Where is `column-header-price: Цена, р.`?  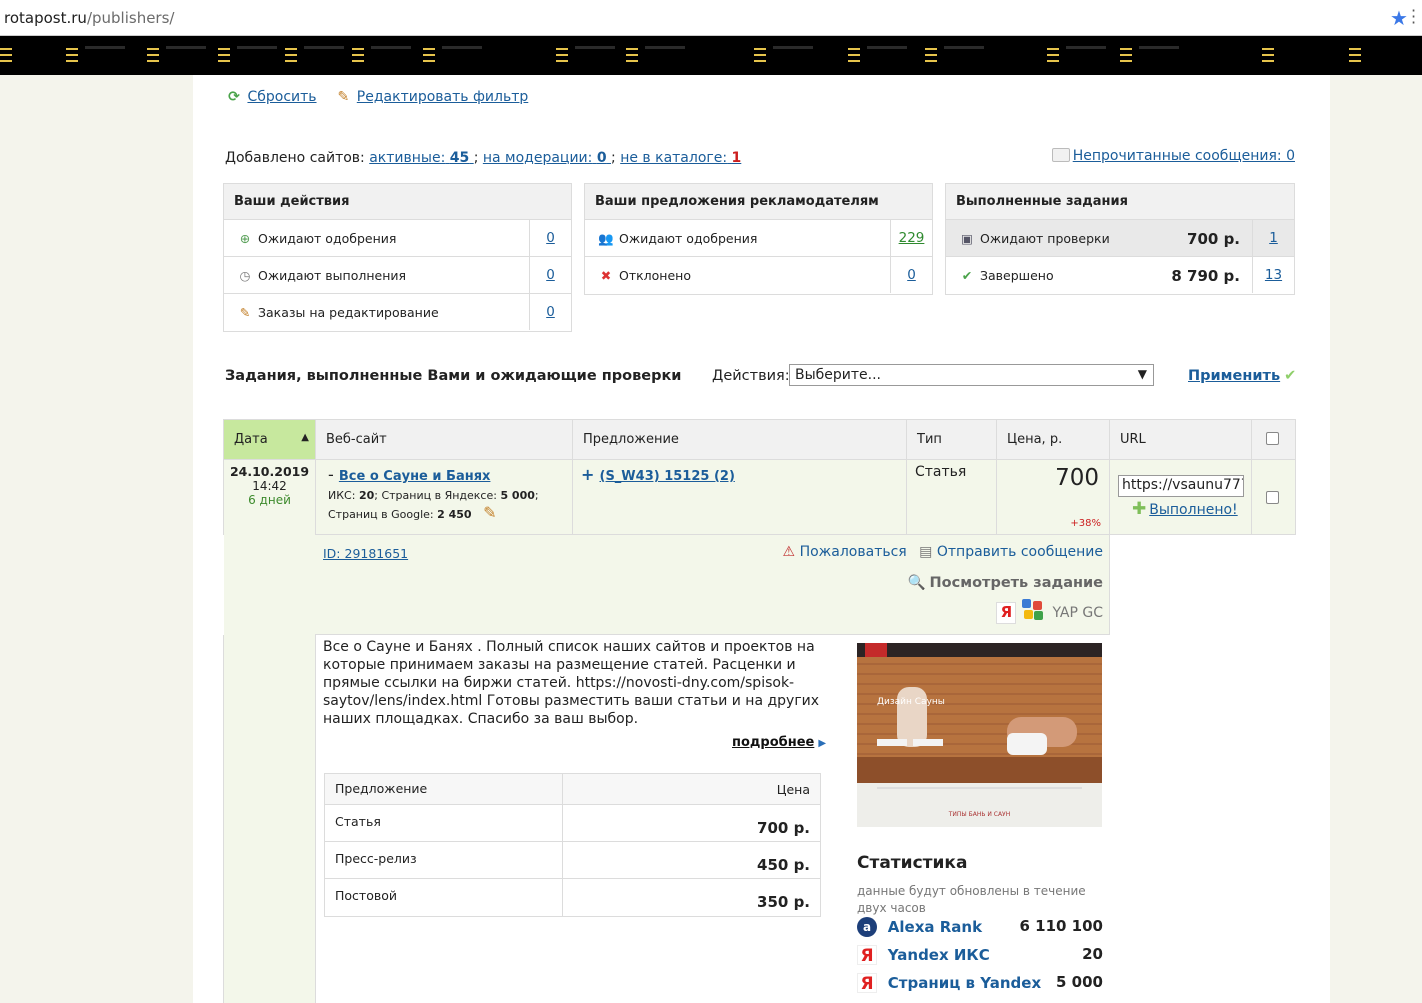 column-header-price: Цена, р. is located at coordinates (1053, 439).